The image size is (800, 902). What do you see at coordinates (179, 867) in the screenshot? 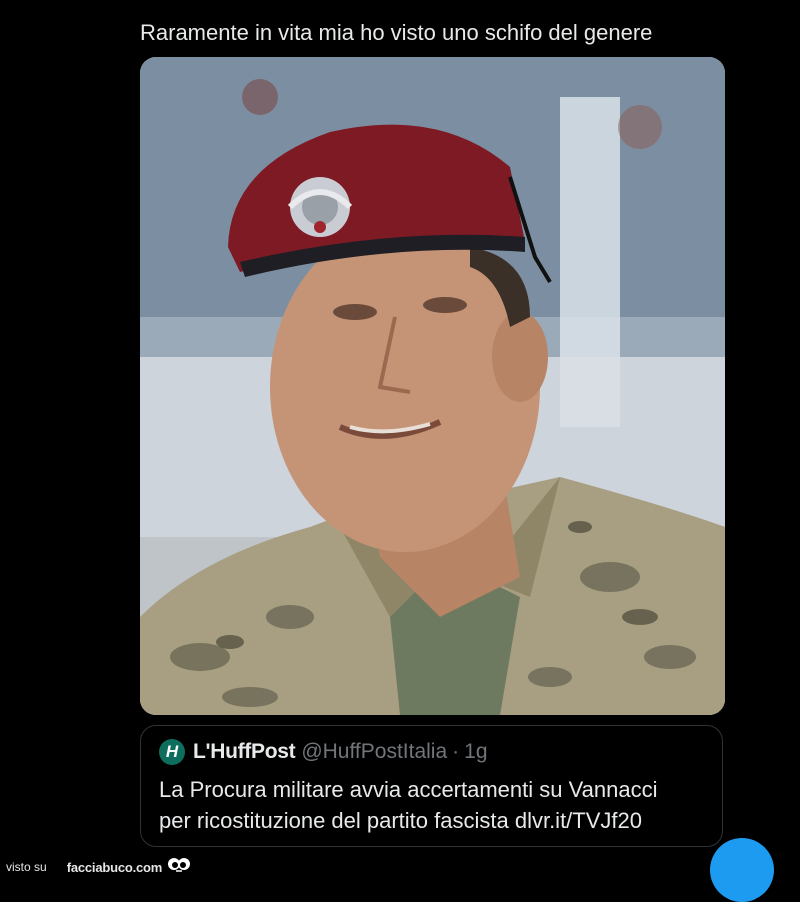
I see `googly-eyes-icon` at bounding box center [179, 867].